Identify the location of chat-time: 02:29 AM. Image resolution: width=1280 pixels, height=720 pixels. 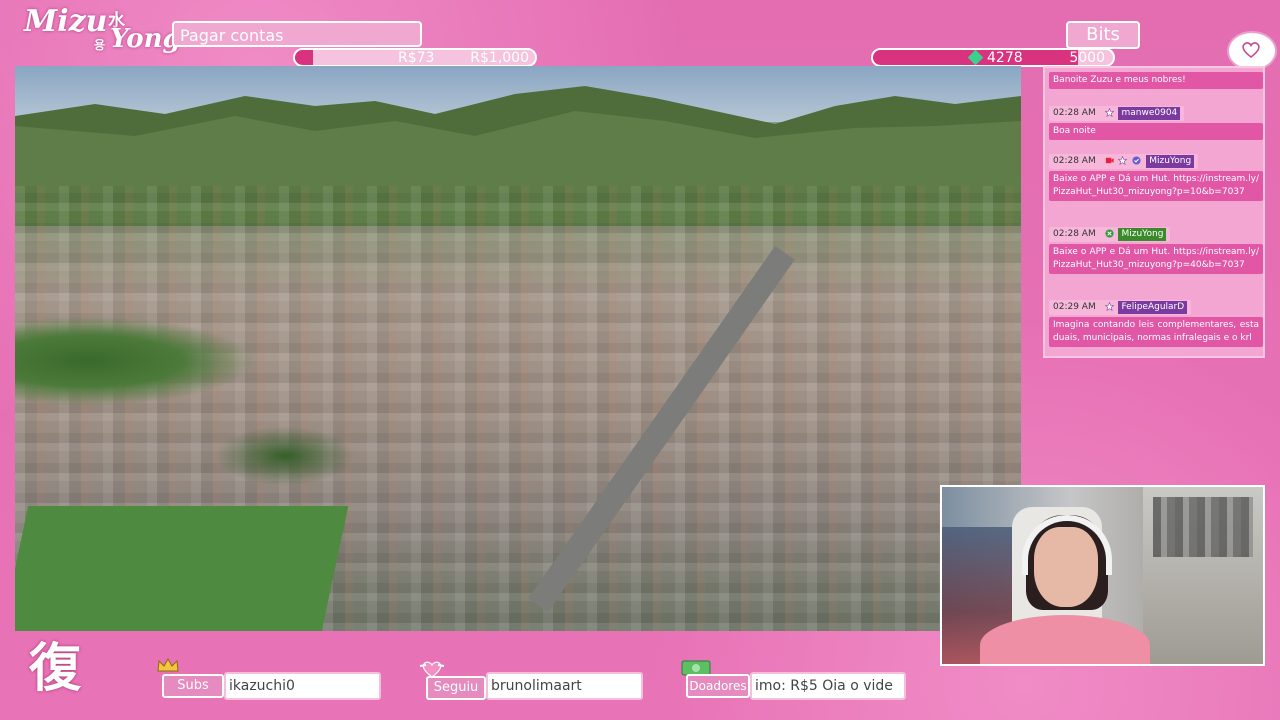
(1074, 307).